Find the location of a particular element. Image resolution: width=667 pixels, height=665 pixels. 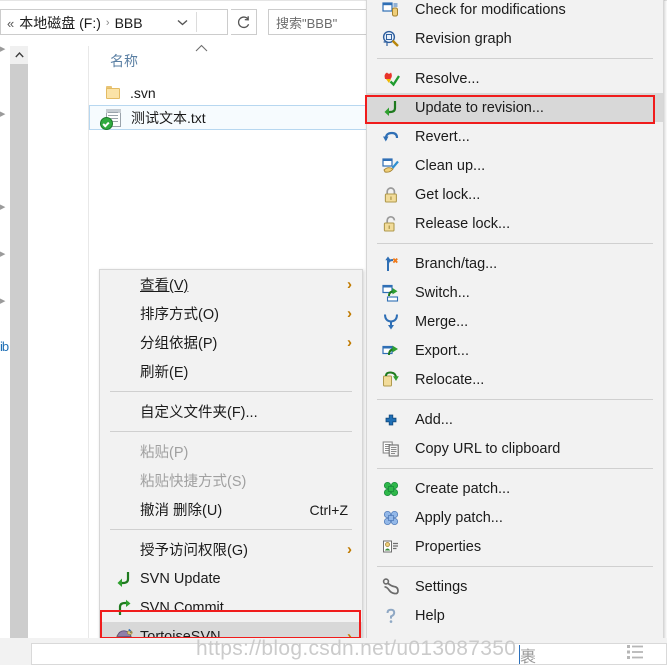

breadcrumb: « 本地磁盘 (F:) › BBB is located at coordinates (75, 23).